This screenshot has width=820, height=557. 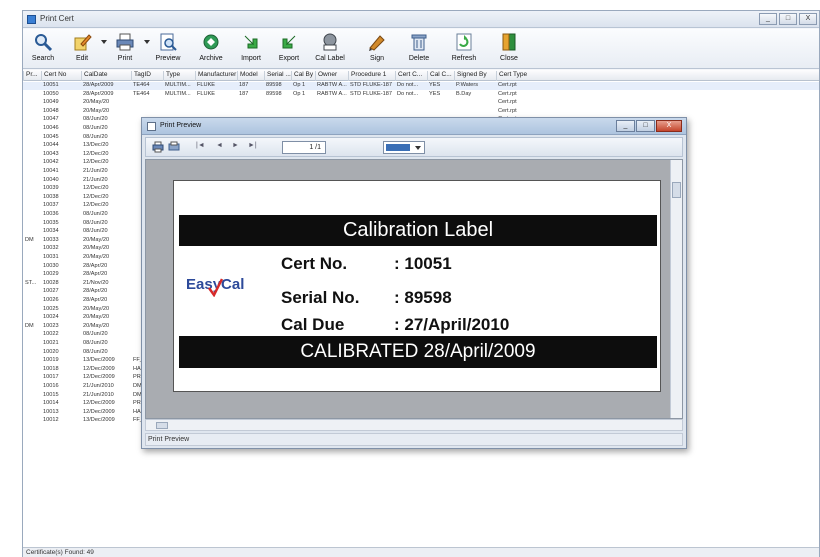 What do you see at coordinates (141, 93) in the screenshot?
I see `table-cell: TE464` at bounding box center [141, 93].